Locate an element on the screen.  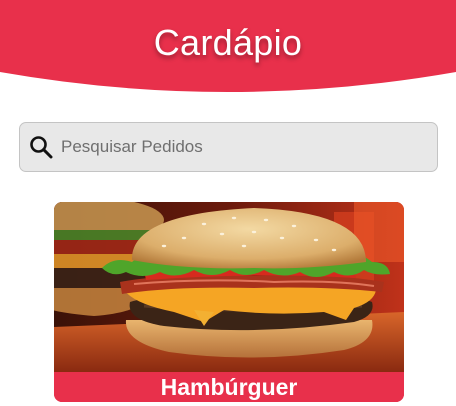
search-icon is located at coordinates (41, 147).